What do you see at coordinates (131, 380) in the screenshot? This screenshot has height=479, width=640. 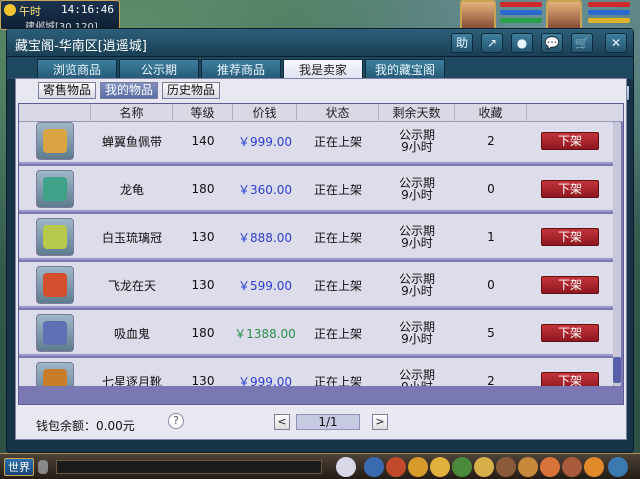 I see `item-name: 七星逐月靴` at bounding box center [131, 380].